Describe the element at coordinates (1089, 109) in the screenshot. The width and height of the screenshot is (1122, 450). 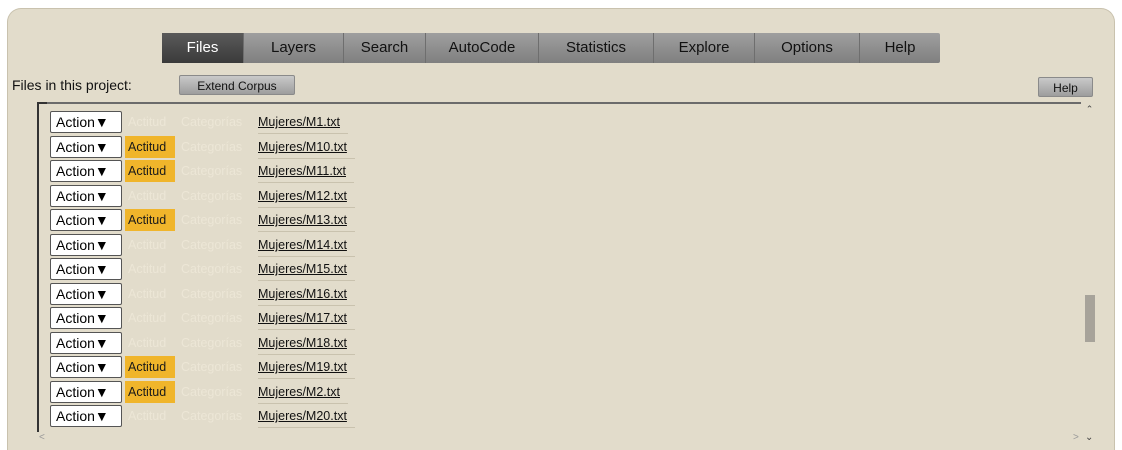
I see `chevron-up-icon: ⌃` at that location.